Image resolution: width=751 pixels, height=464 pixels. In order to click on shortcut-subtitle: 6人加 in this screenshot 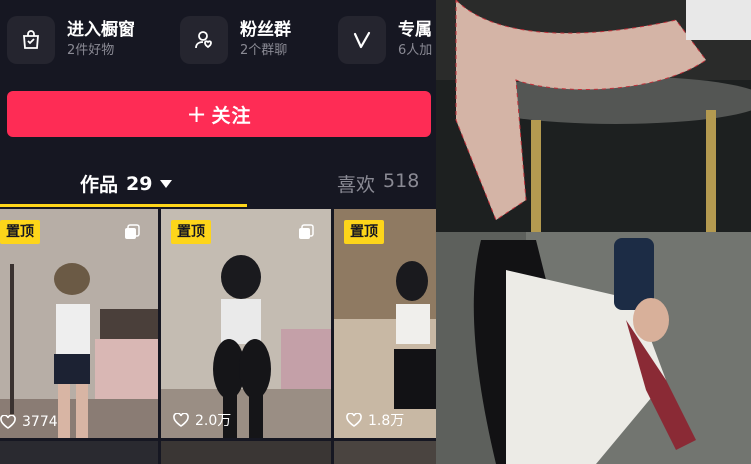, I will do `click(415, 50)`.